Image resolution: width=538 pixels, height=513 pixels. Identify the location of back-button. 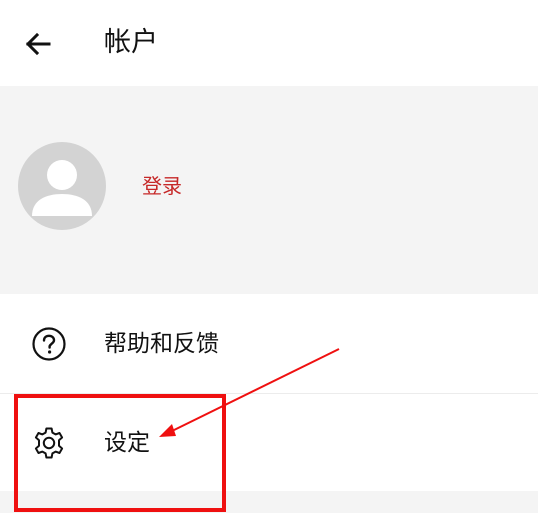
(38, 44).